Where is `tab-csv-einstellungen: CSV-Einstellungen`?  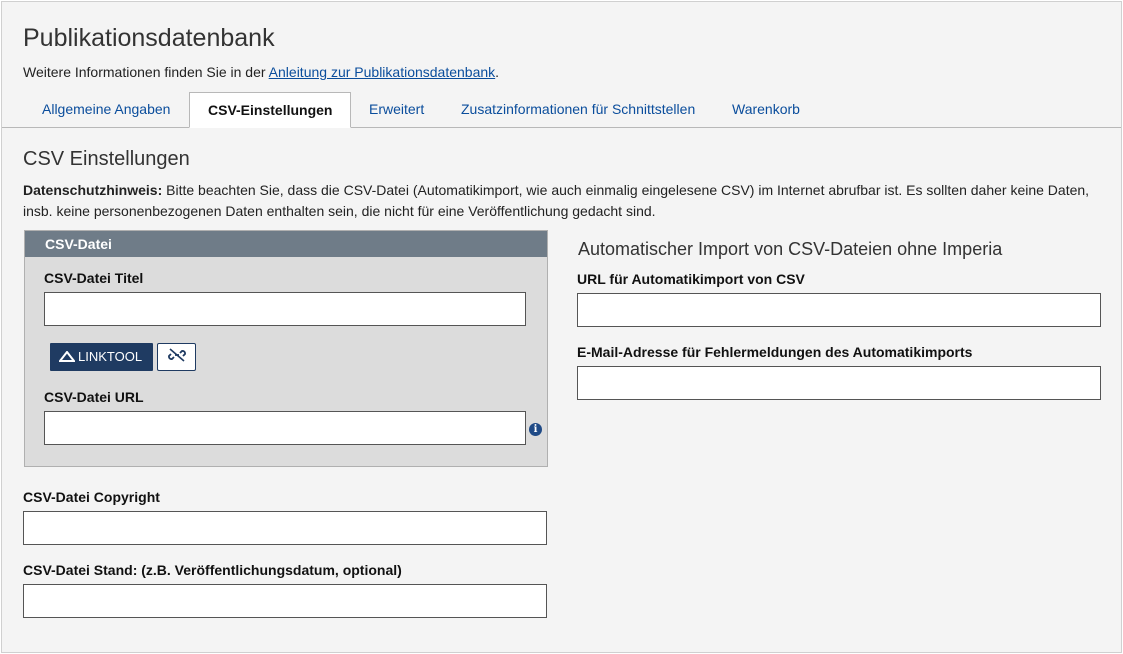
tab-csv-einstellungen: CSV-Einstellungen is located at coordinates (270, 110).